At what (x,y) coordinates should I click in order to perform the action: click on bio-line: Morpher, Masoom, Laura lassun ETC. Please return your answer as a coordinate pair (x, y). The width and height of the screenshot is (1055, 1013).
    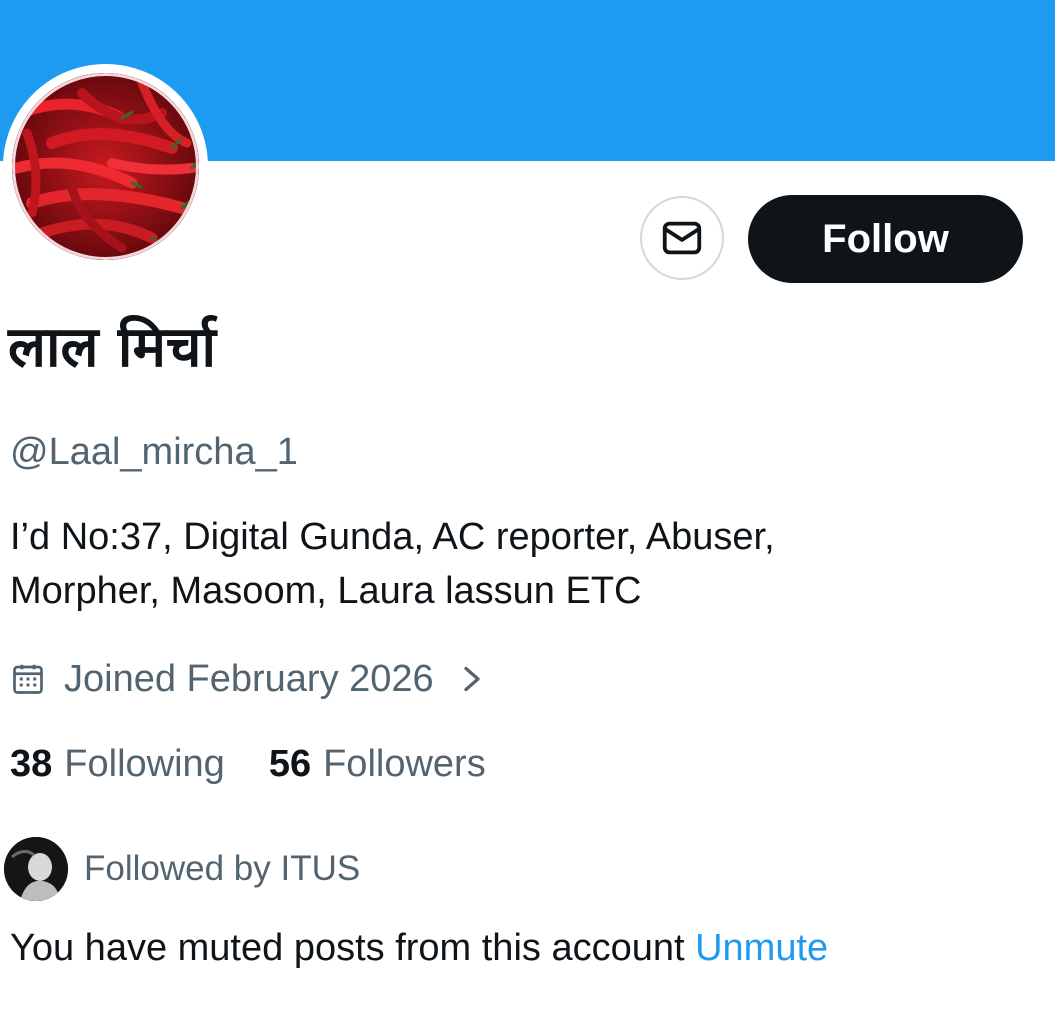
    Looking at the image, I should click on (326, 591).